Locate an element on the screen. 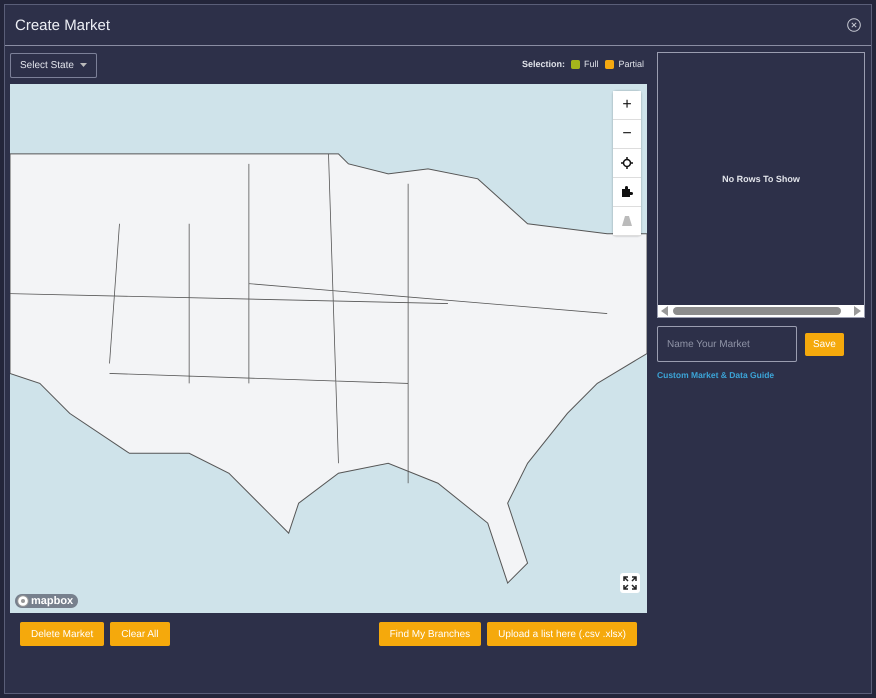 Image resolution: width=876 pixels, height=698 pixels. empty-message: No Rows To Show is located at coordinates (761, 179).